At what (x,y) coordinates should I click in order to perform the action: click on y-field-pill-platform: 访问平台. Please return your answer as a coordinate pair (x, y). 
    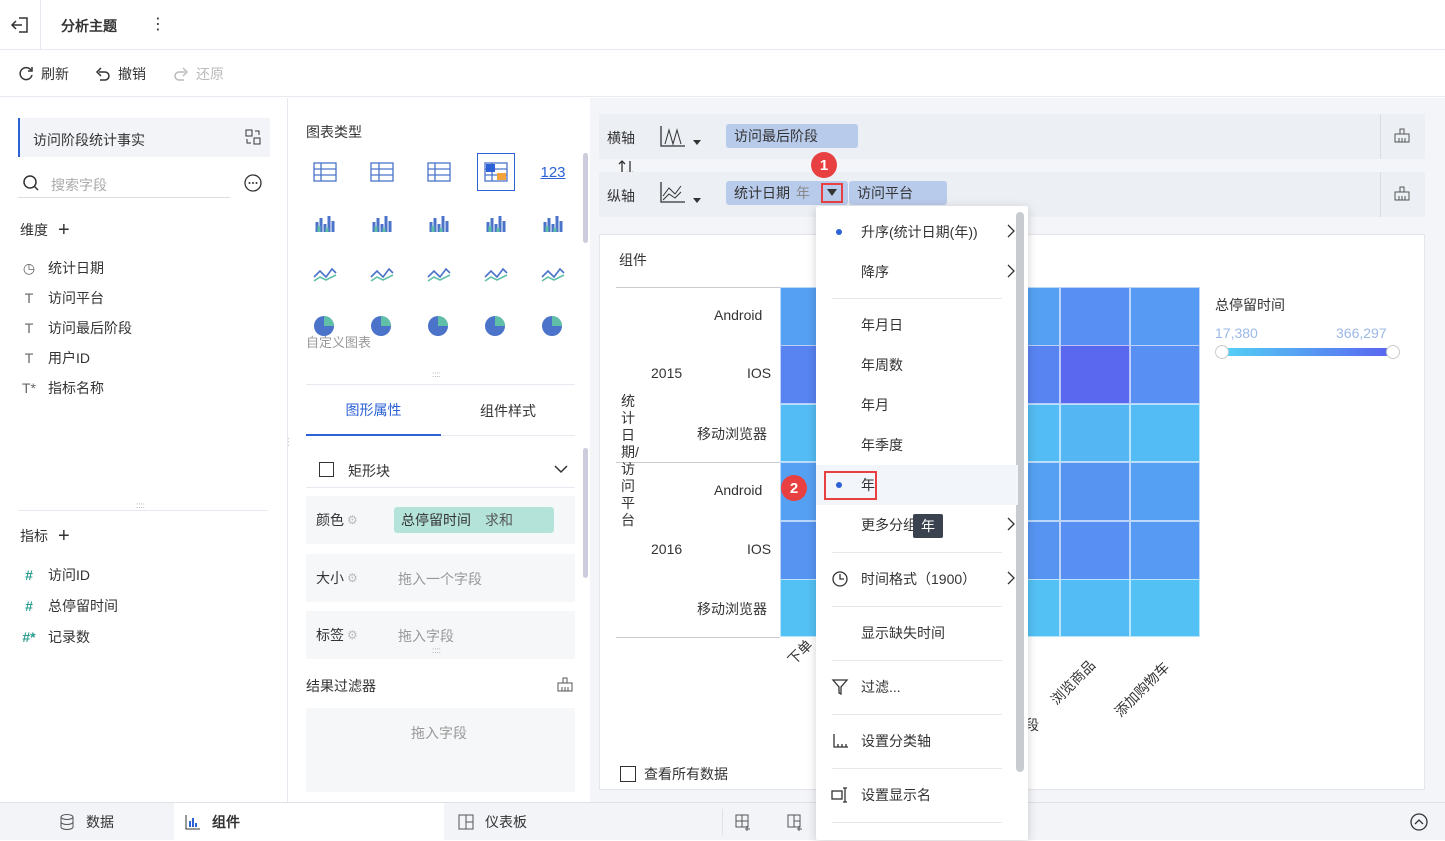
    Looking at the image, I should click on (898, 193).